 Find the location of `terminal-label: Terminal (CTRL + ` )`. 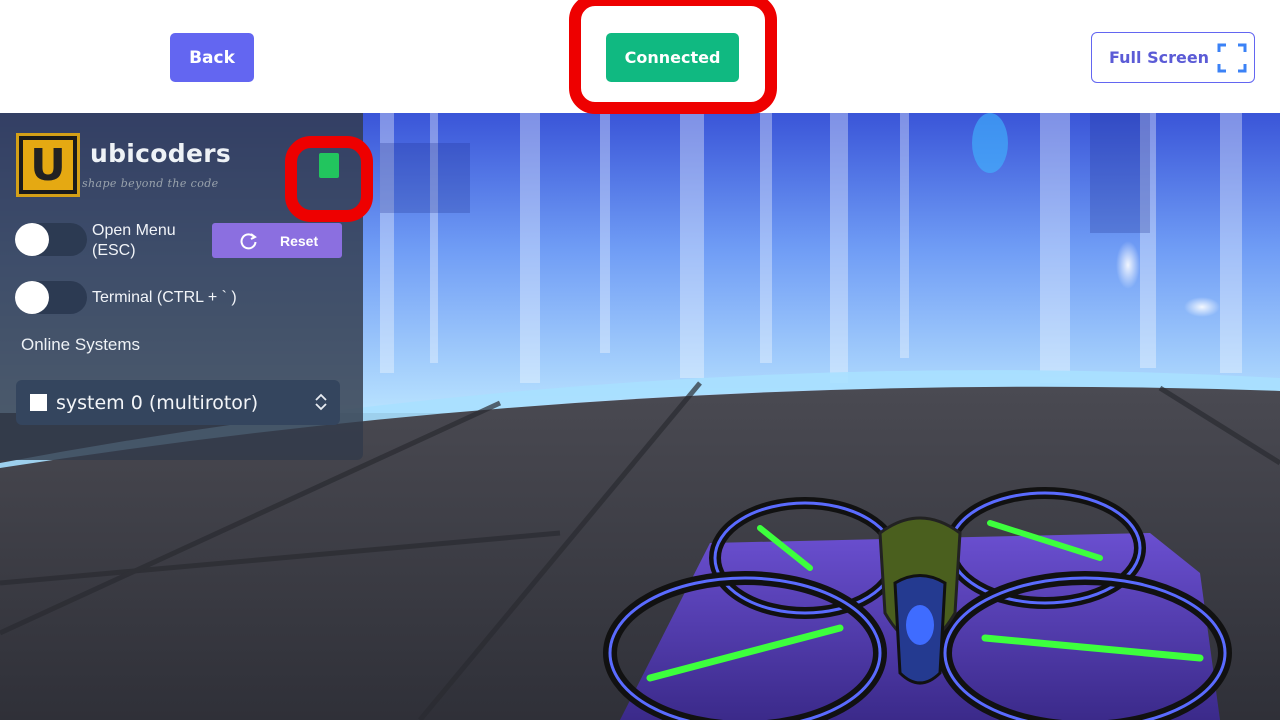

terminal-label: Terminal (CTRL + ` ) is located at coordinates (164, 297).